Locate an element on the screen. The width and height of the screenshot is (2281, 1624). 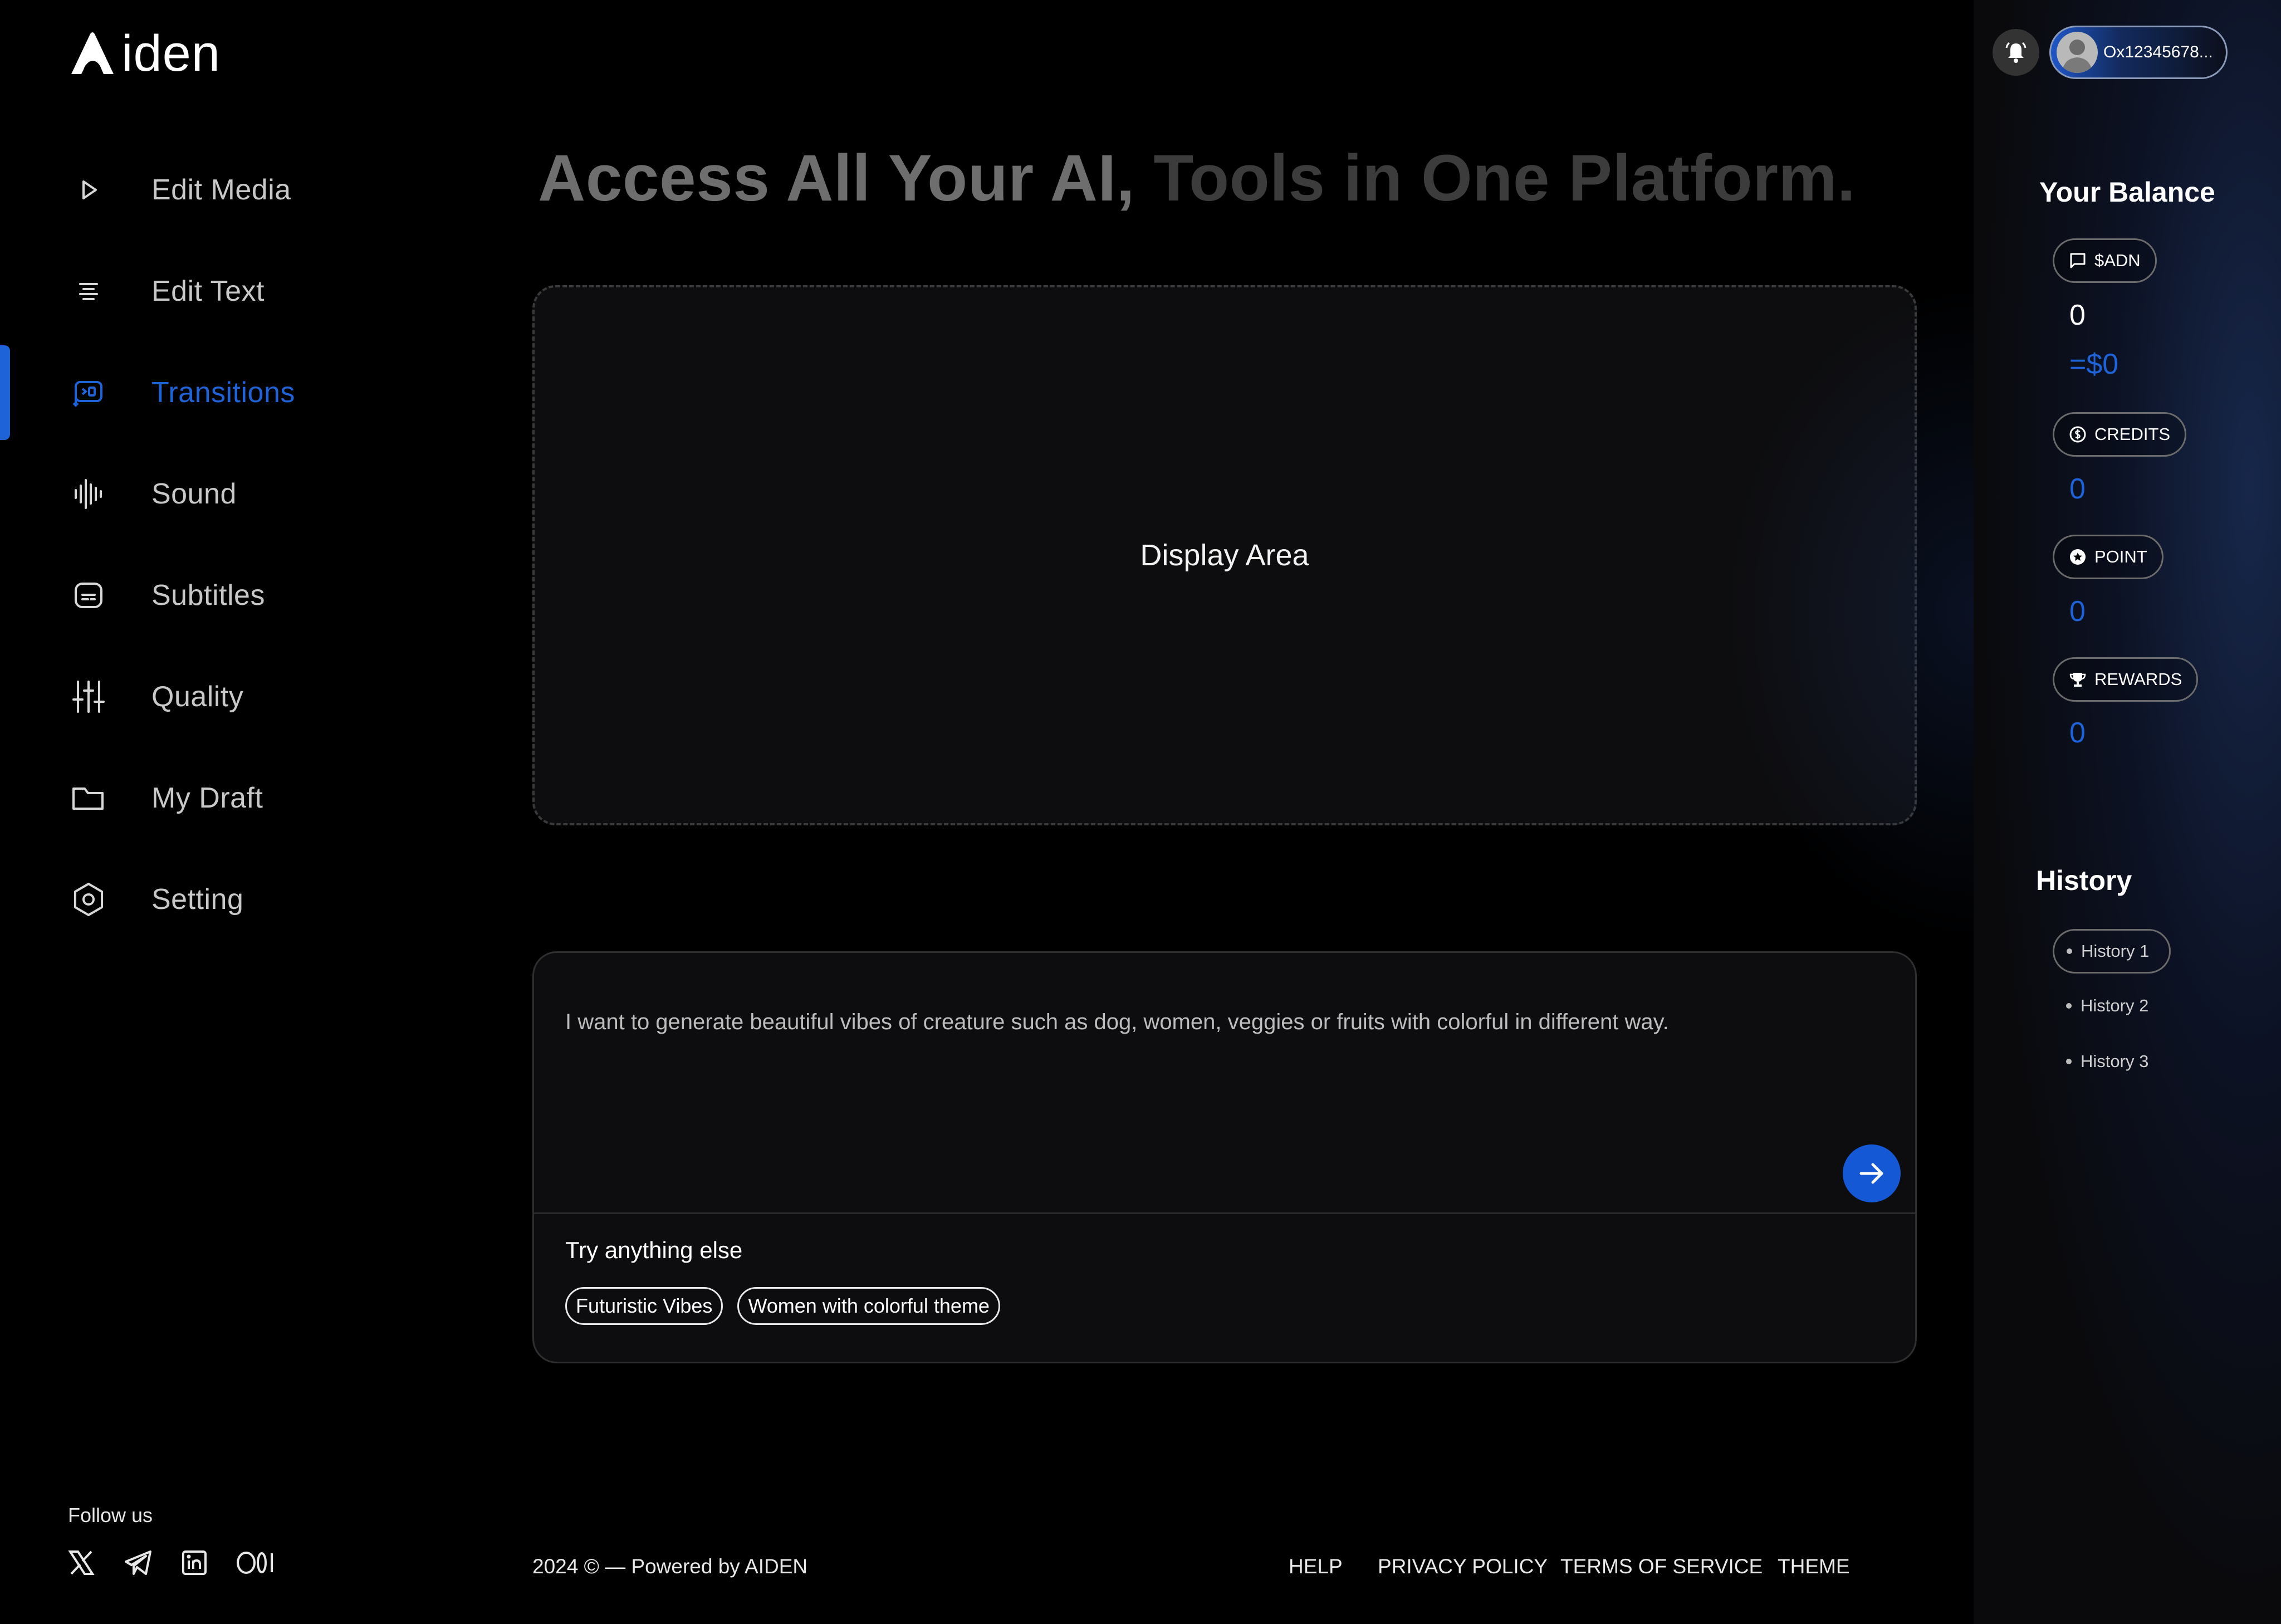
arrow-right-icon is located at coordinates (1871, 1173).